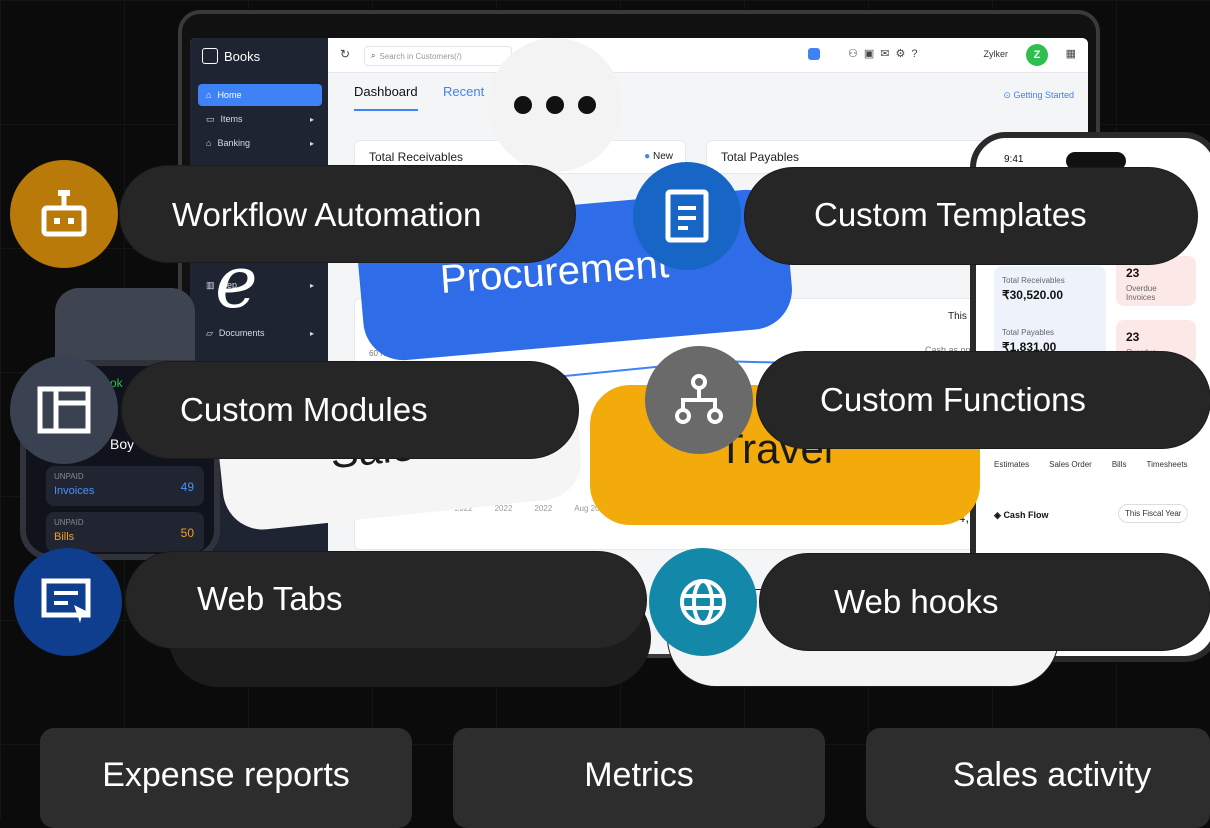 This screenshot has width=1210, height=828. What do you see at coordinates (260, 143) in the screenshot?
I see `sidebar-item-banking: ⌂ Banking ▸` at bounding box center [260, 143].